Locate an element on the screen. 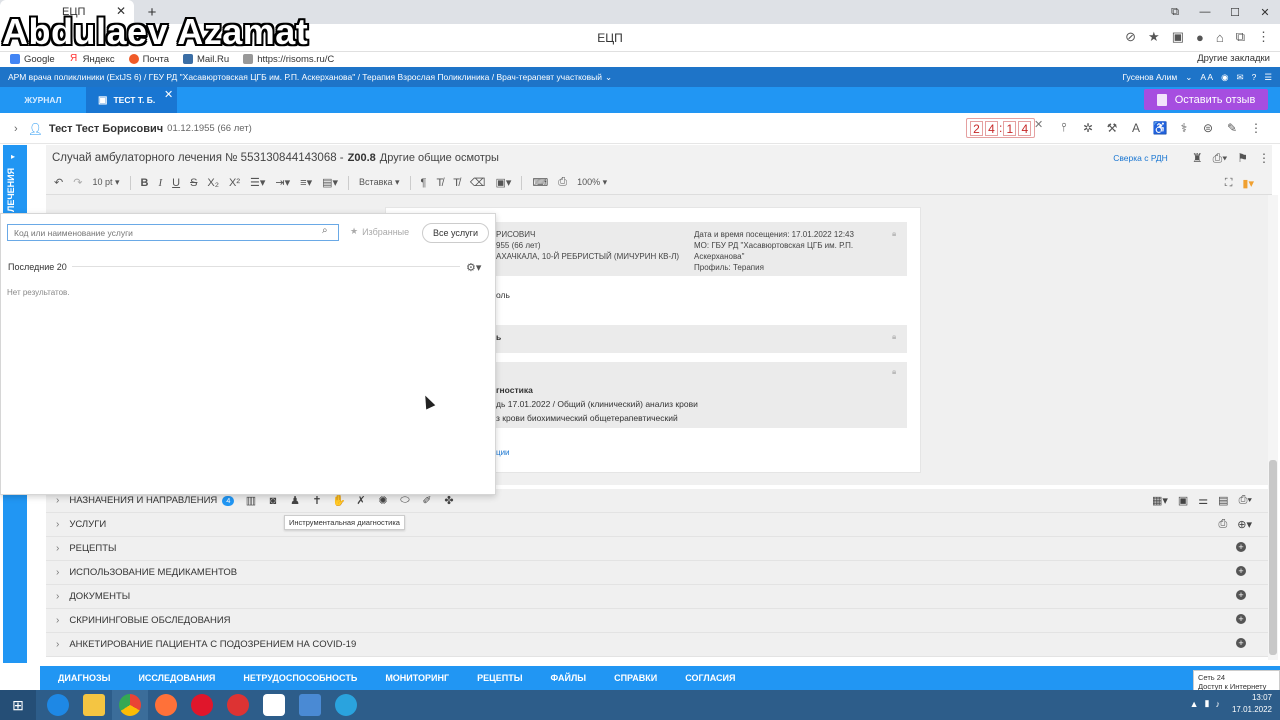 The height and width of the screenshot is (720, 1280). extensions-puzzle-icon: ⧉ is located at coordinates (1240, 37).